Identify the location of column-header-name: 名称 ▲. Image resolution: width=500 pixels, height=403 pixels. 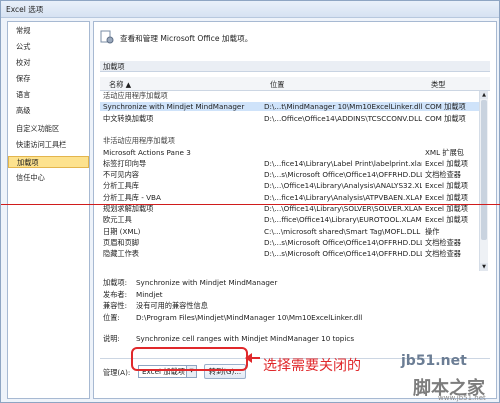
(120, 85).